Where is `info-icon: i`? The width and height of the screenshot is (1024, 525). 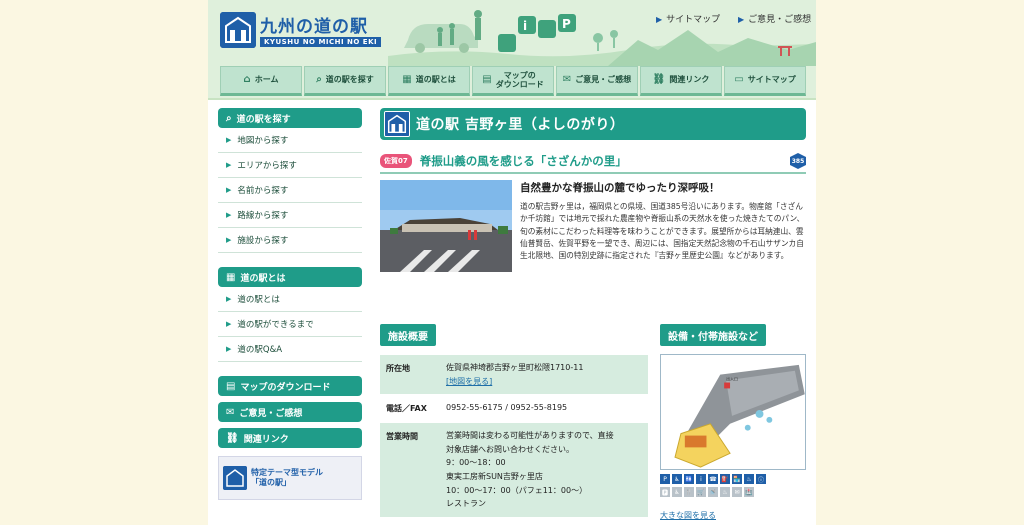
info-icon: i is located at coordinates (701, 479).